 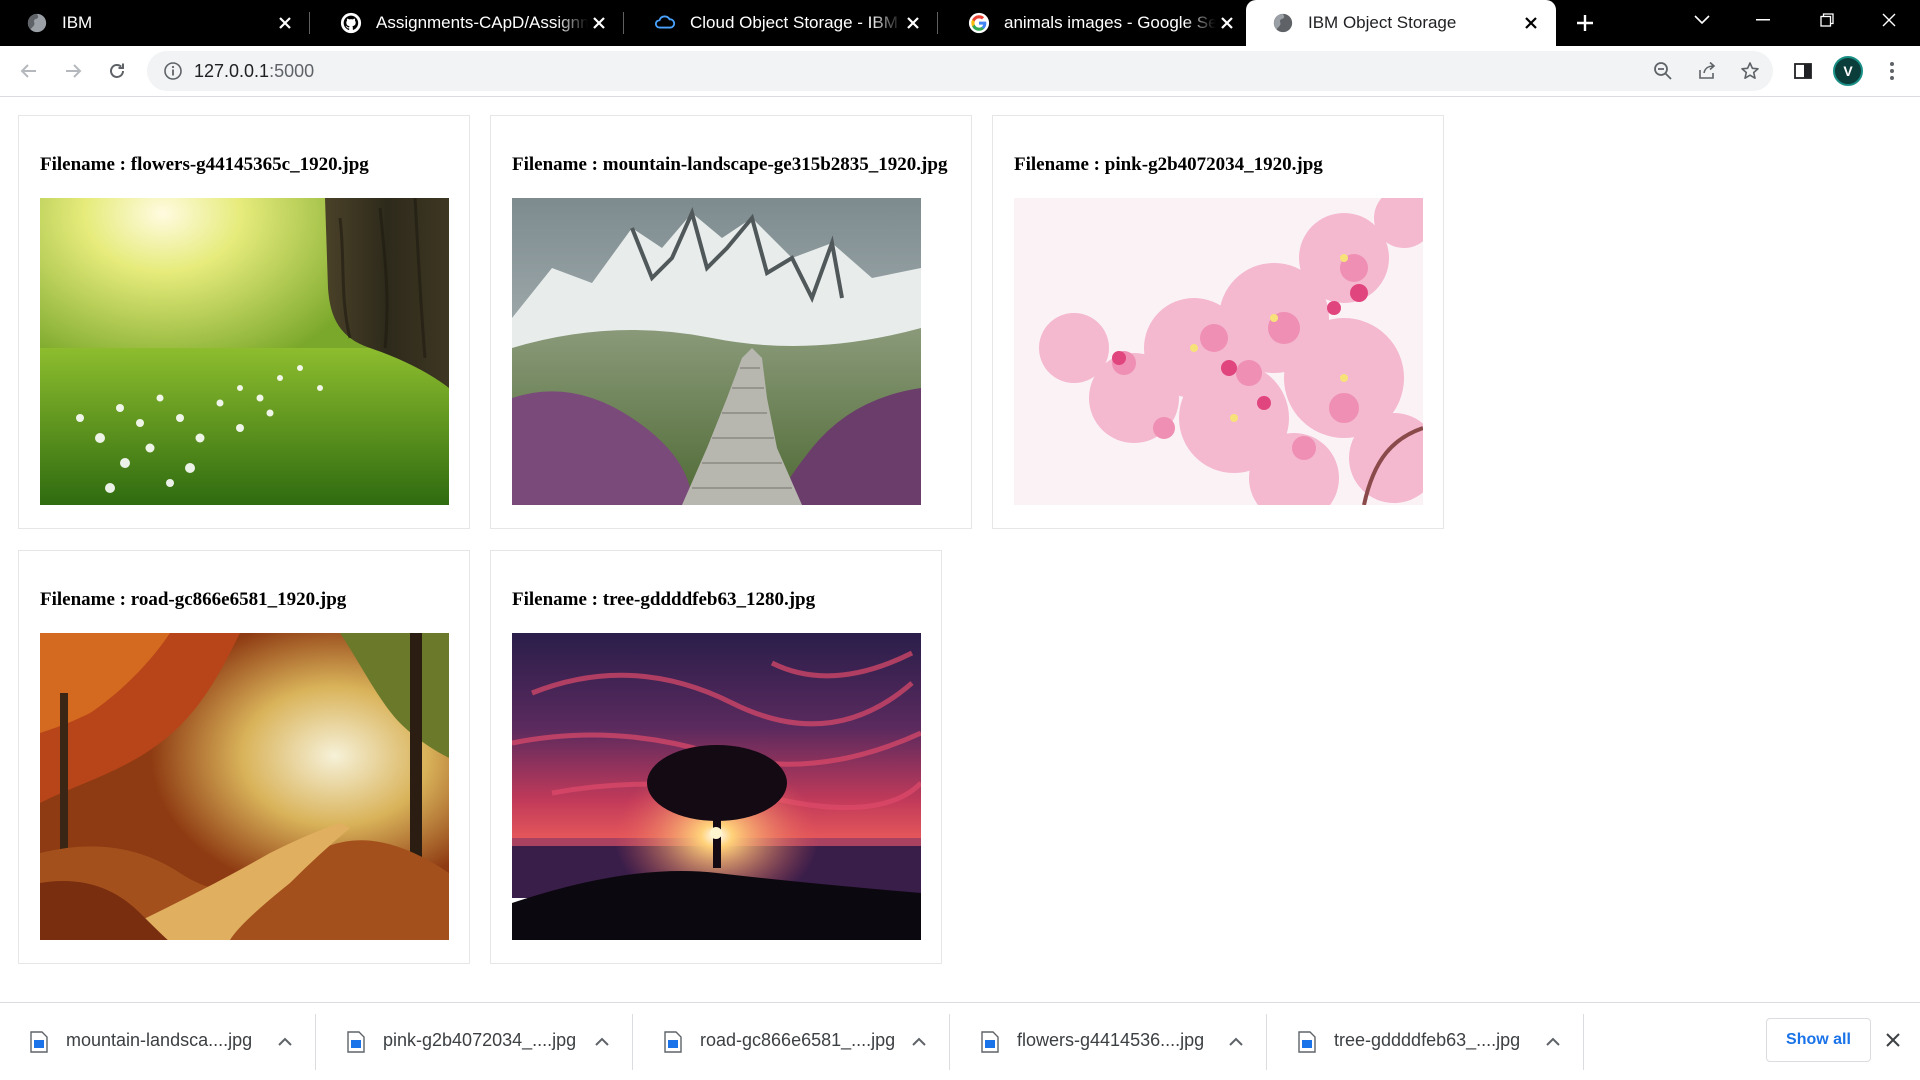 What do you see at coordinates (1702, 20) in the screenshot?
I see `tab-search-button` at bounding box center [1702, 20].